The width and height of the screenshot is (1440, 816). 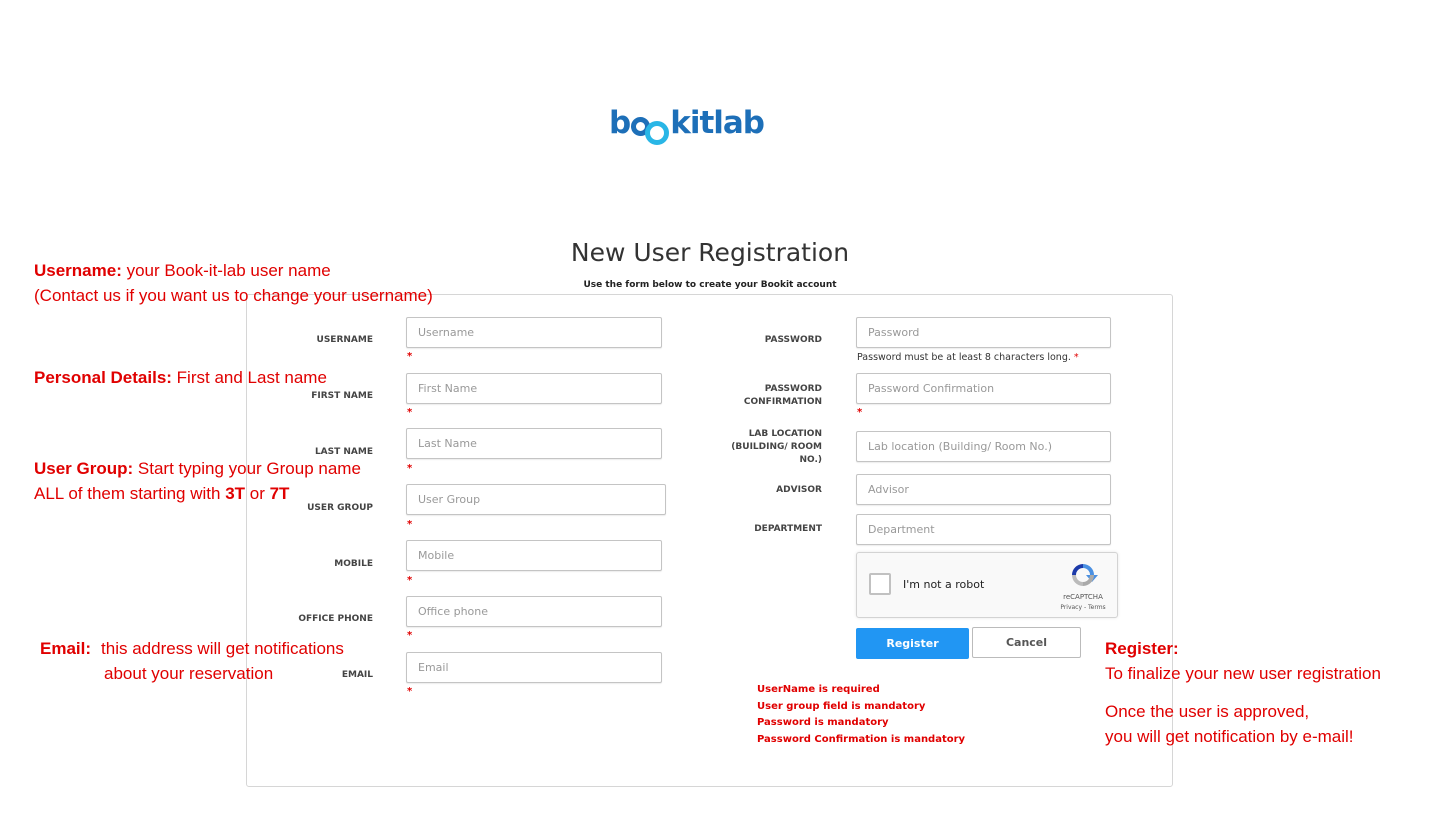 I want to click on bookitlab-logo: b kit lab, so click(x=687, y=123).